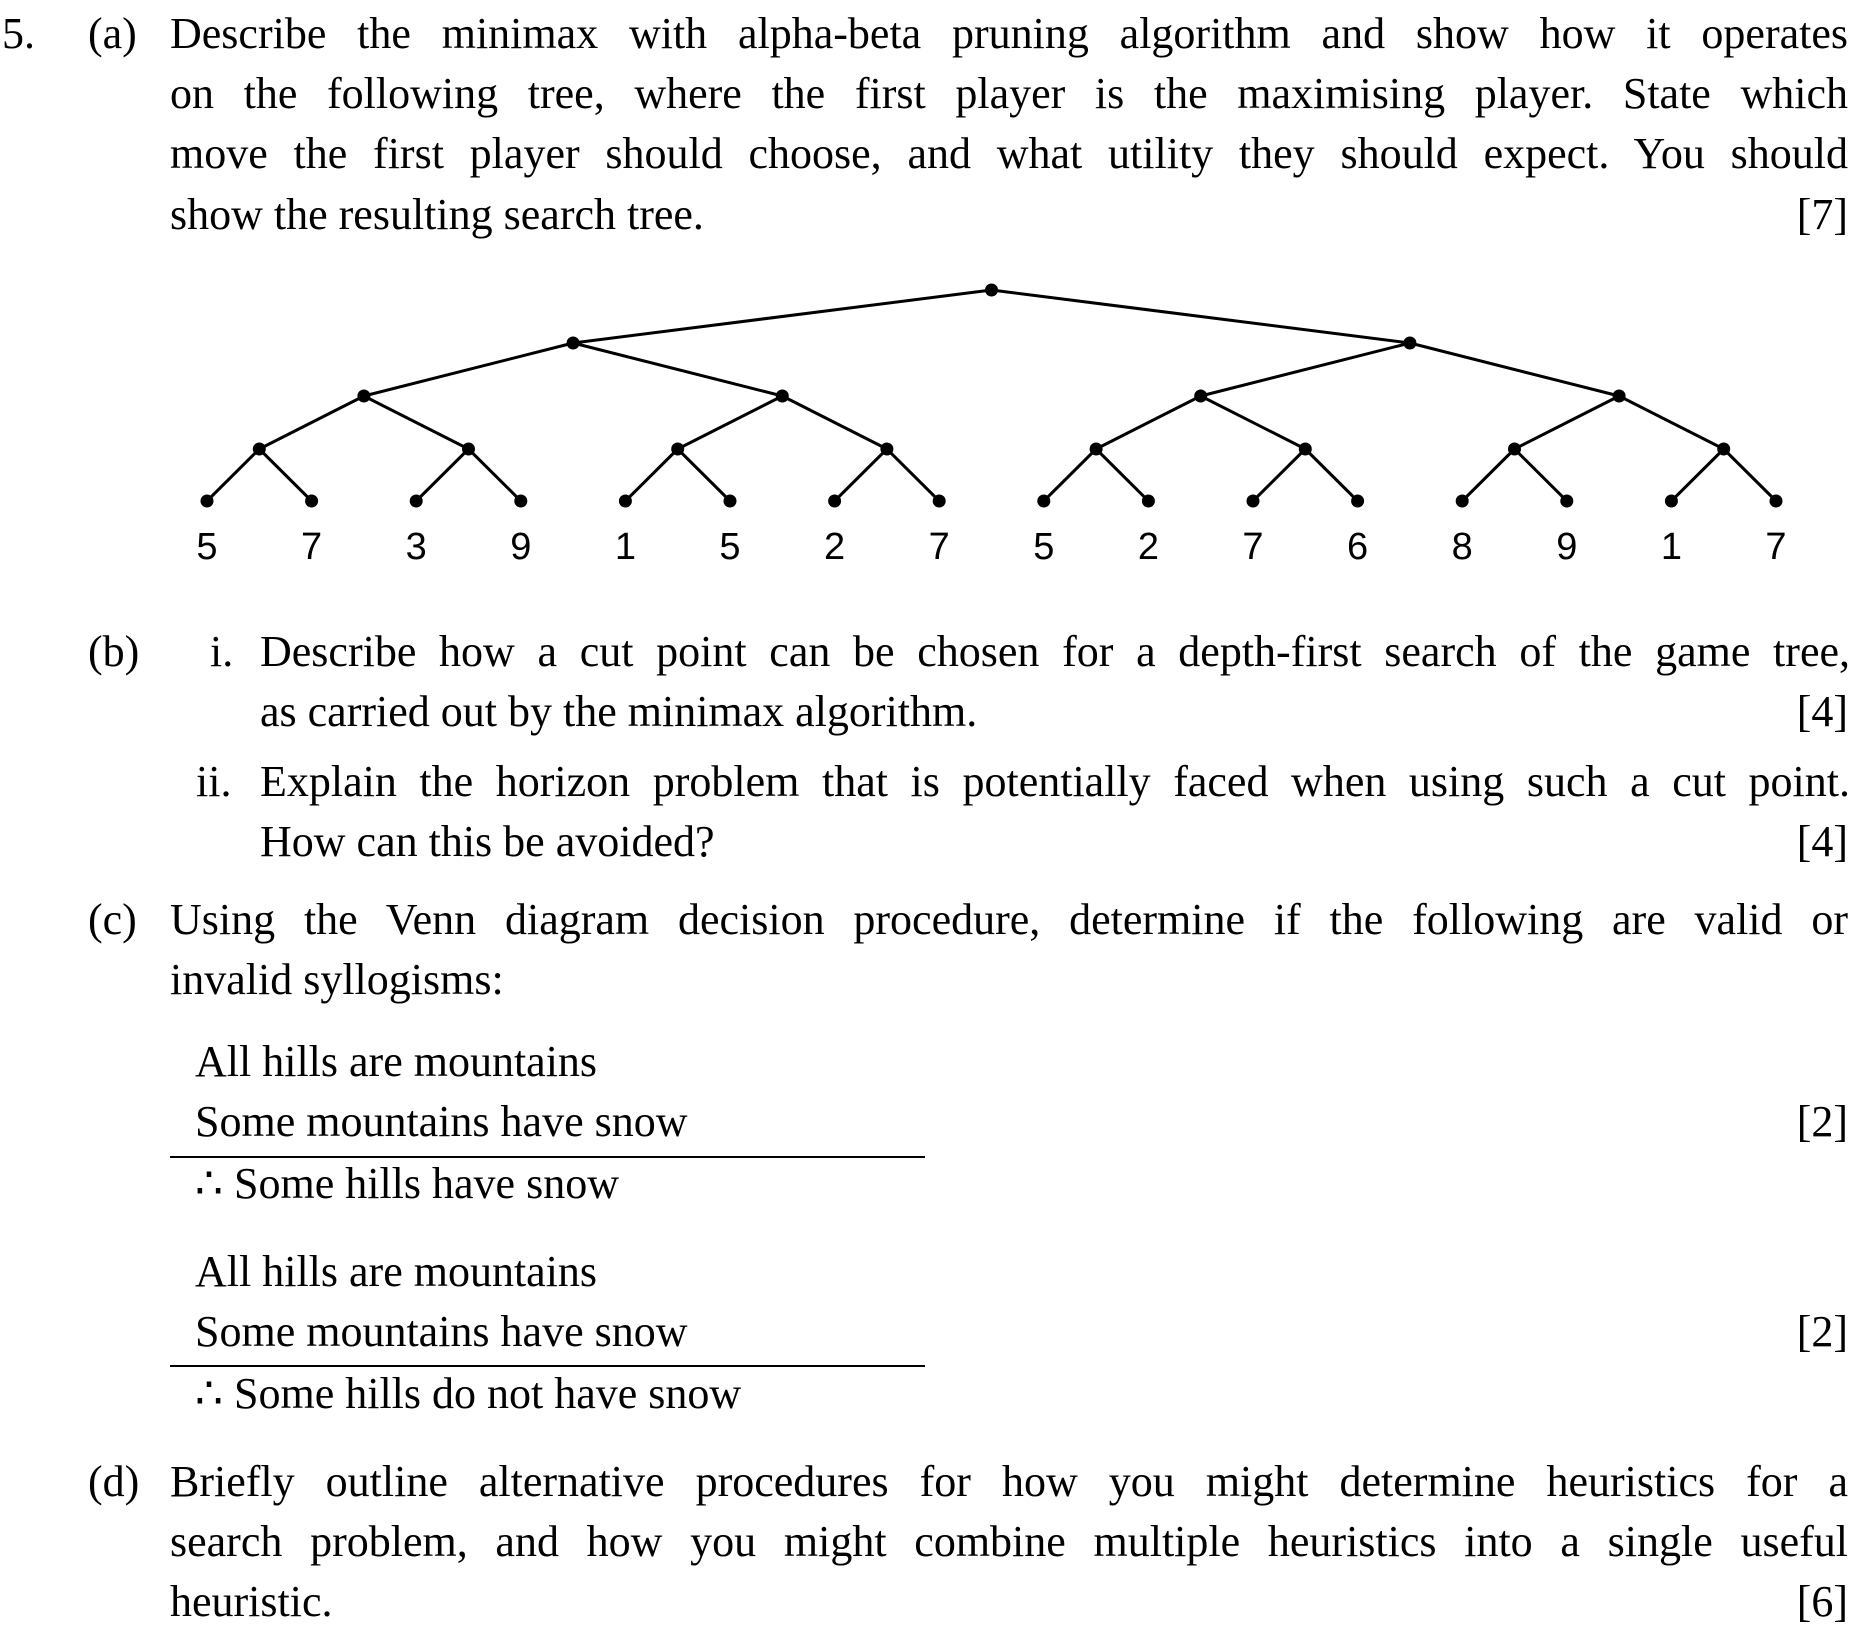 This screenshot has height=1628, width=1852. Describe the element at coordinates (441, 1331) in the screenshot. I see `syllogism-2-premise-2: Some mountains have snow` at that location.